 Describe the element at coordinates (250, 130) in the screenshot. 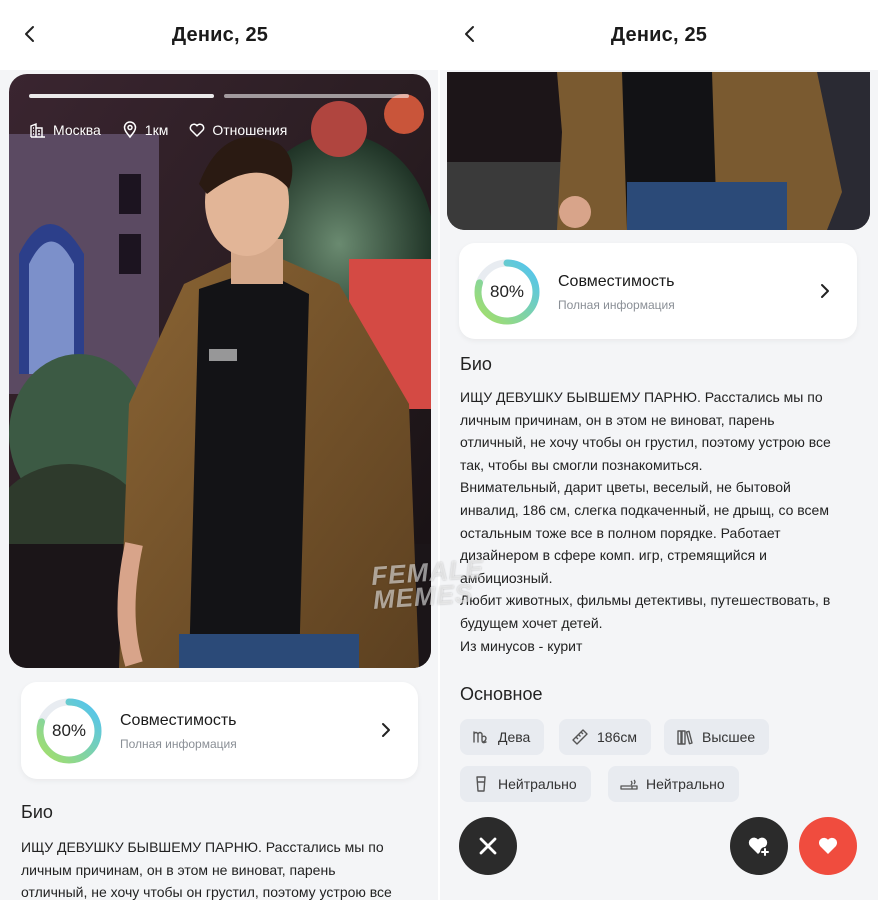

I see `goal-label: Отношения` at that location.